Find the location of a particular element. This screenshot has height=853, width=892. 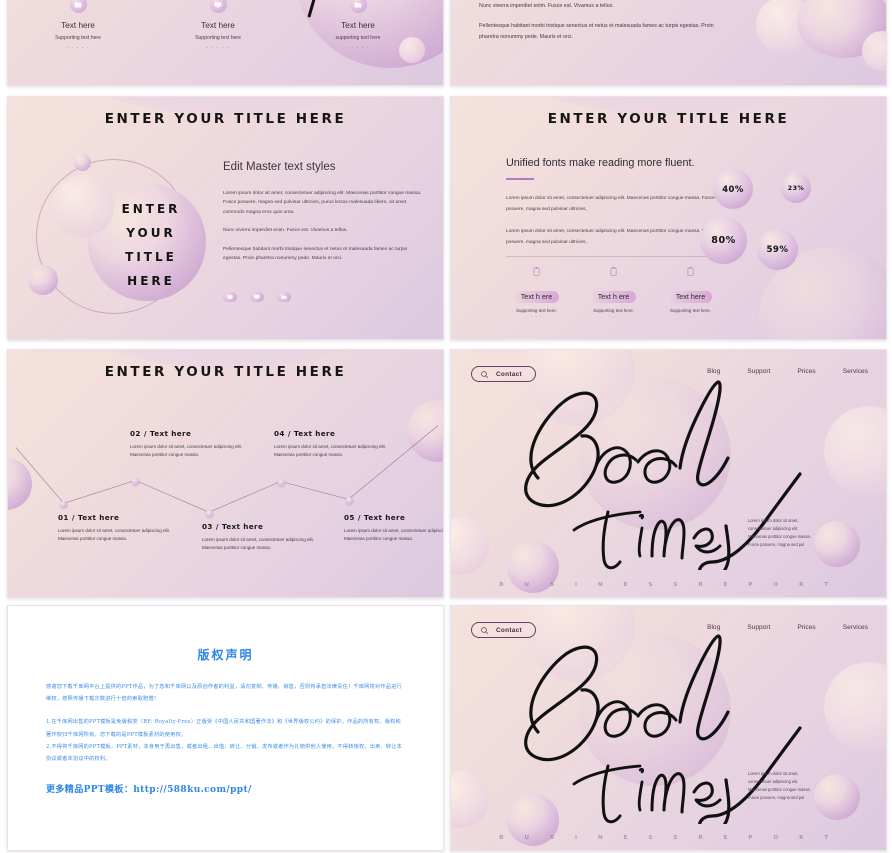

web-body-line: Fusce posuere, magna sed pul is located at coordinates (776, 545).